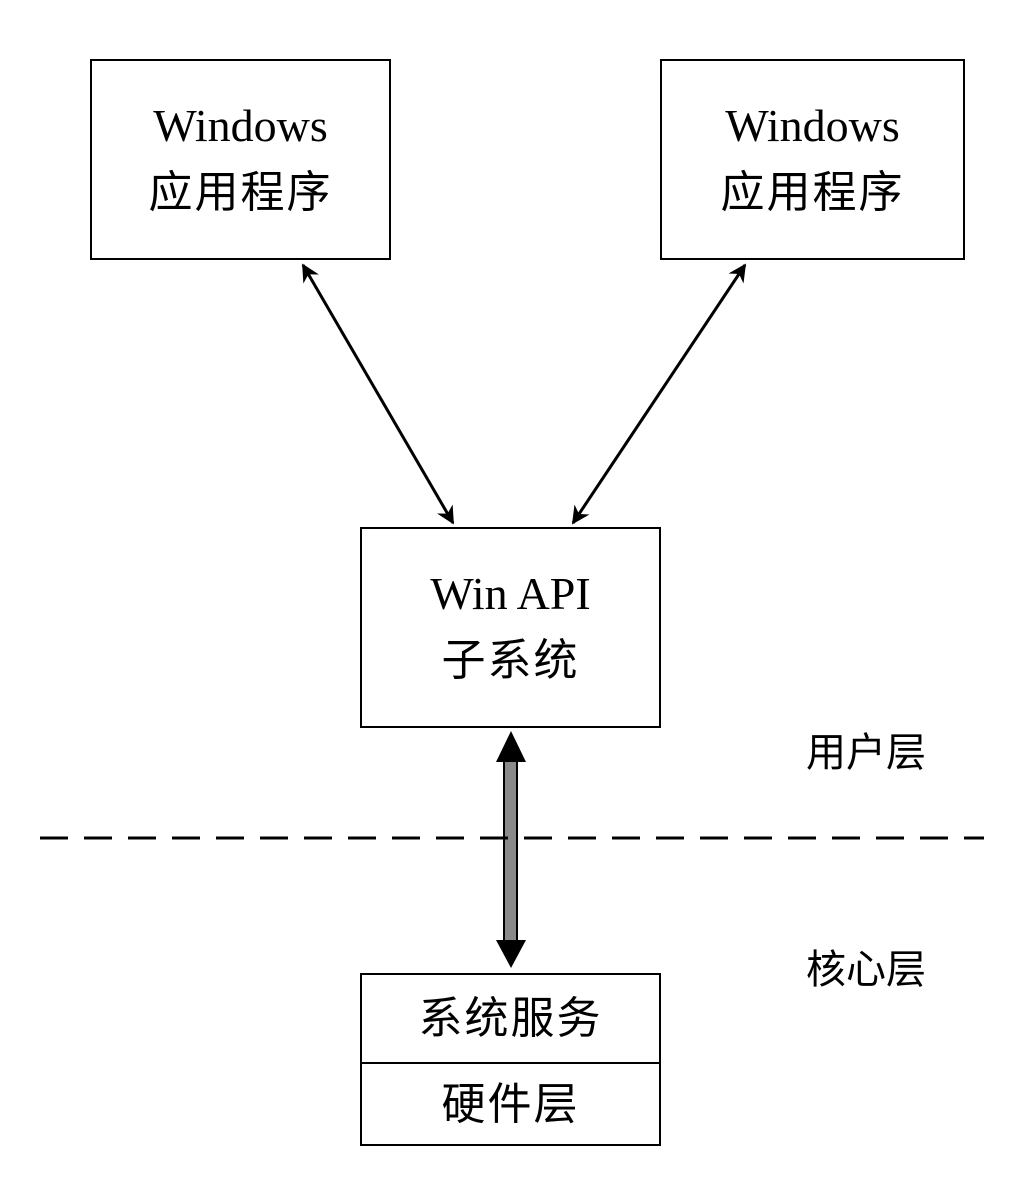 The height and width of the screenshot is (1192, 1024). I want to click on app-right-title: Windows, so click(812, 125).